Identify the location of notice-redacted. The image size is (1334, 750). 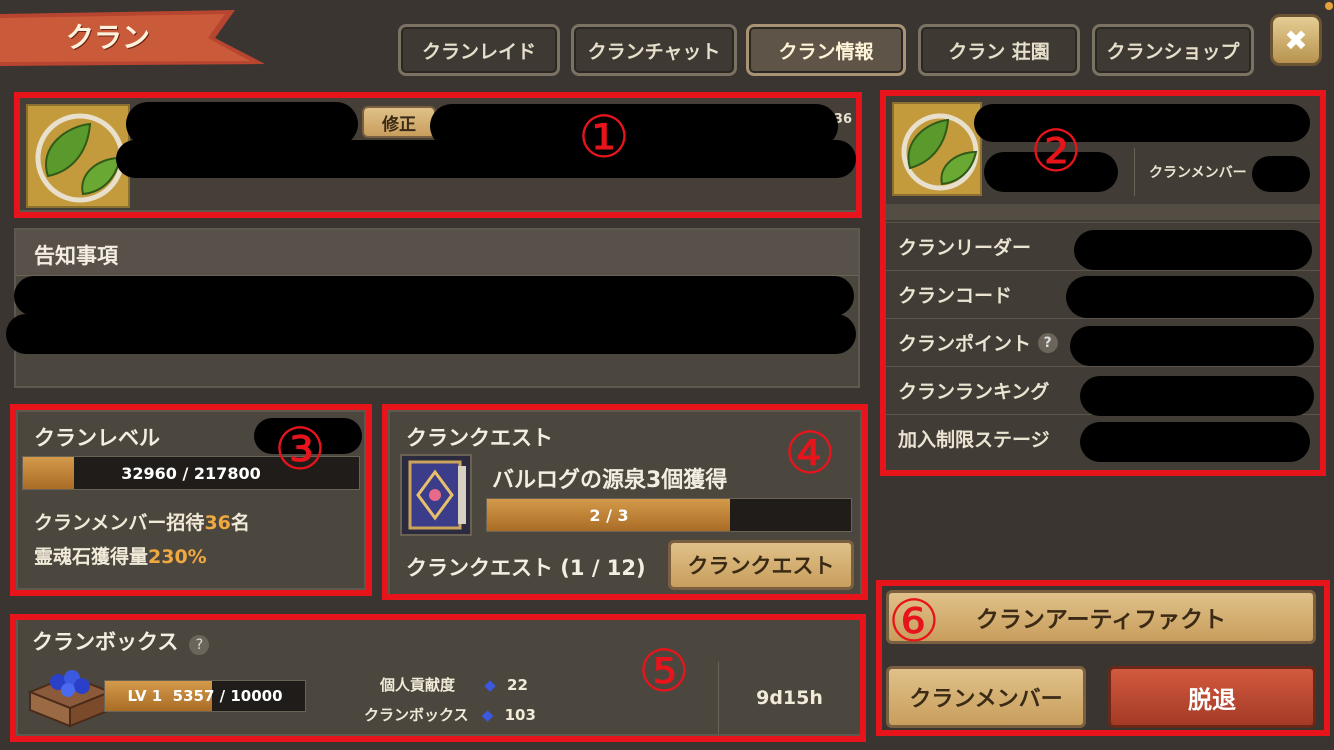
(434, 296).